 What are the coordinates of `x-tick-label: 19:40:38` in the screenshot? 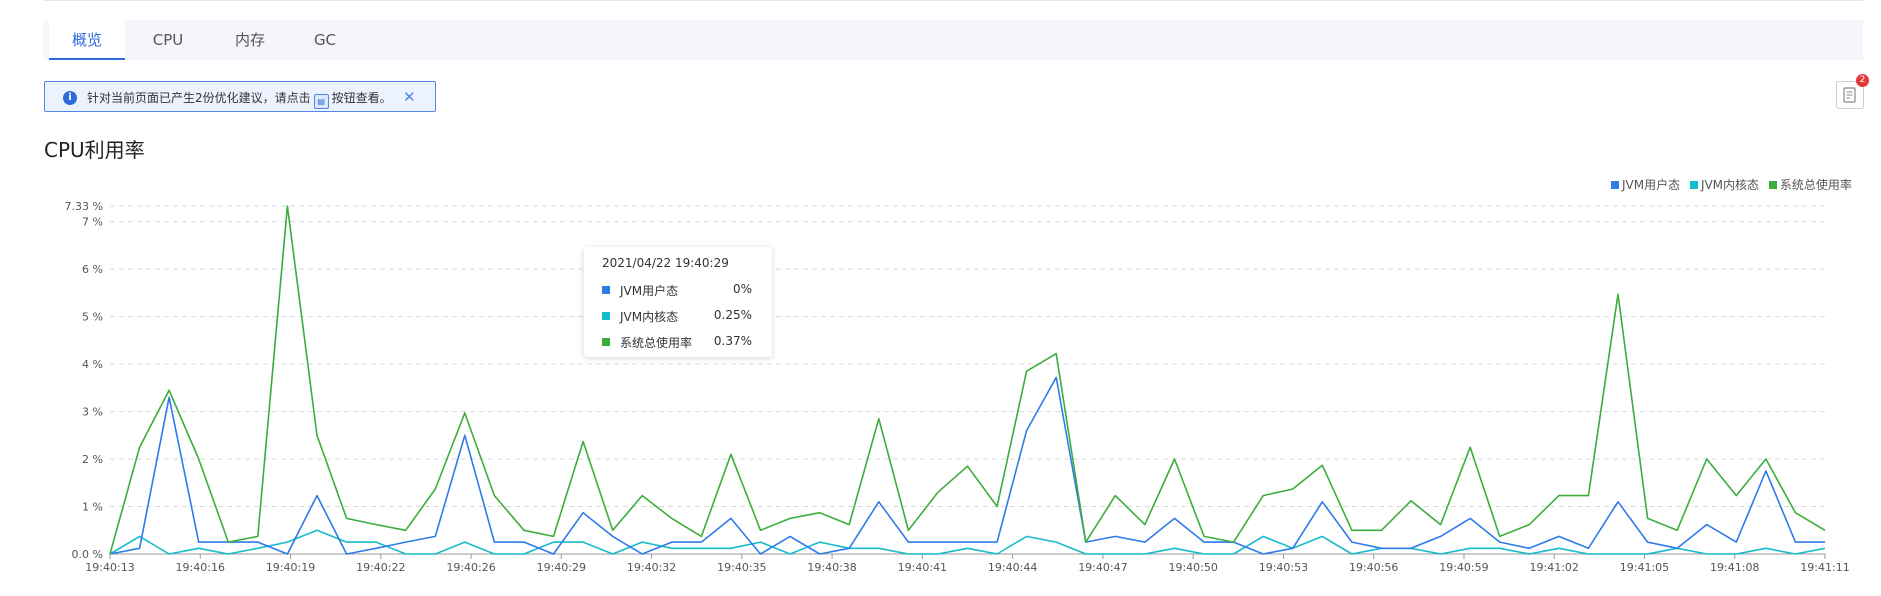 It's located at (831, 567).